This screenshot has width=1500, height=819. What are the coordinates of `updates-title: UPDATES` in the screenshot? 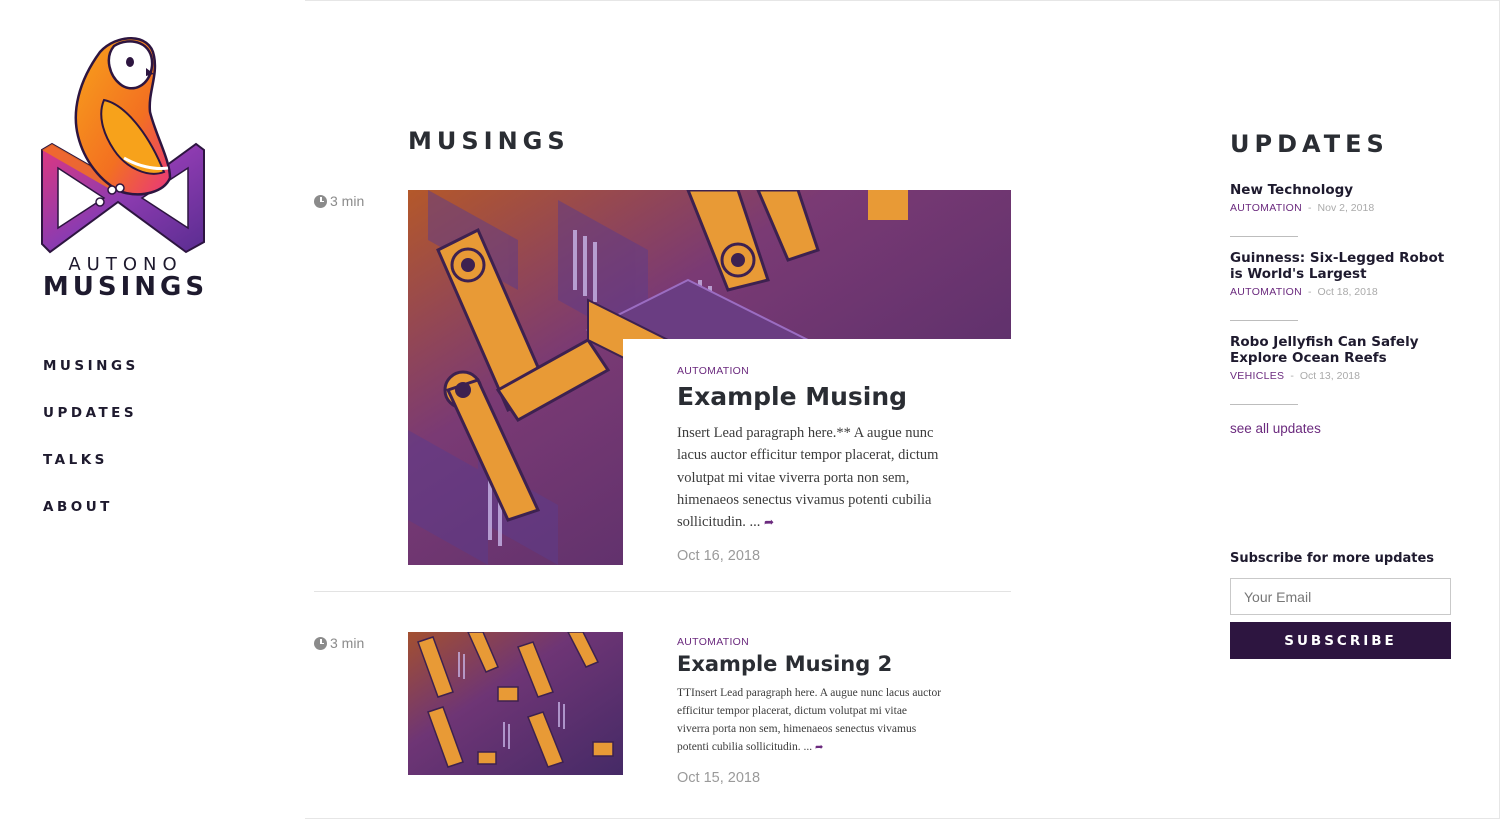 It's located at (1309, 144).